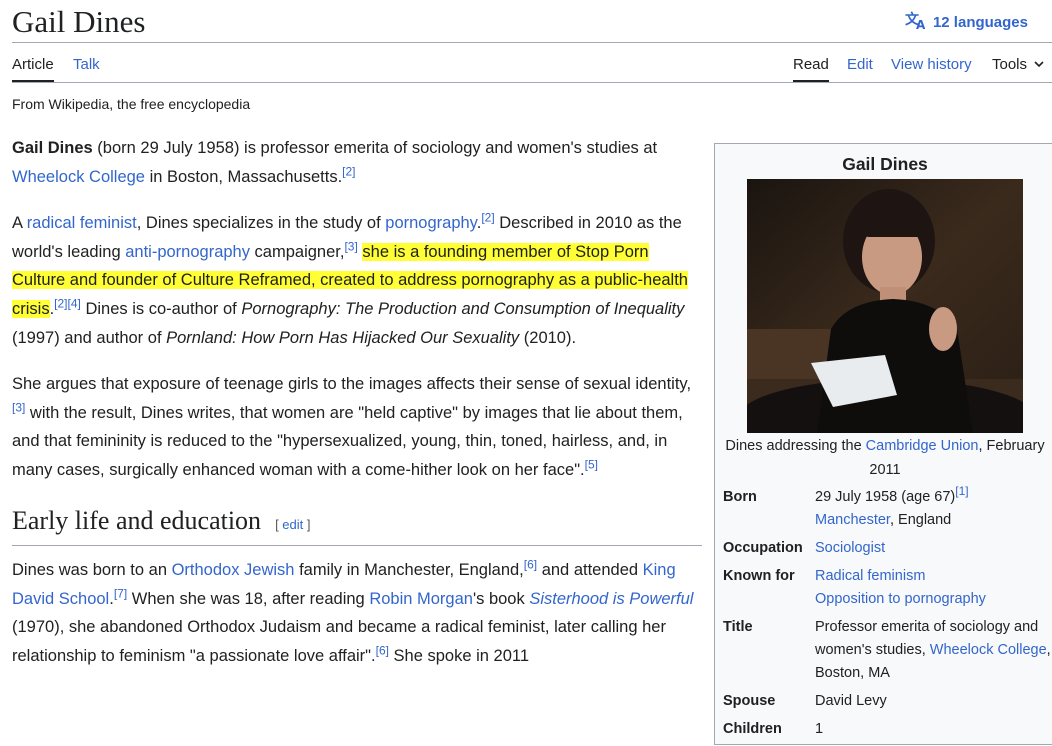 This screenshot has height=746, width=1052. What do you see at coordinates (887, 732) in the screenshot?
I see `infobox-row-children: Children 1` at bounding box center [887, 732].